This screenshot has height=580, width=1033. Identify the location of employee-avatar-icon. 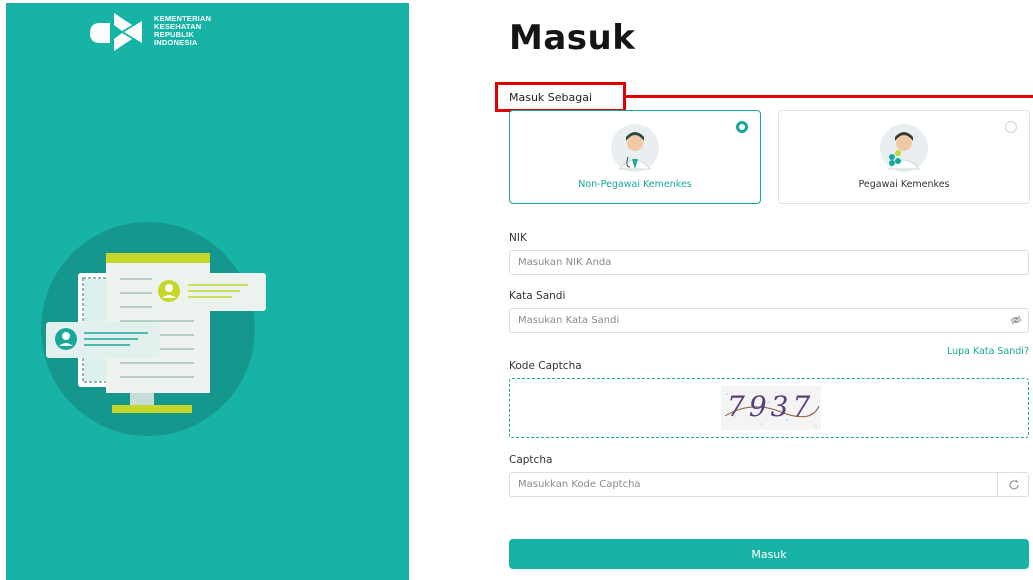
(904, 148).